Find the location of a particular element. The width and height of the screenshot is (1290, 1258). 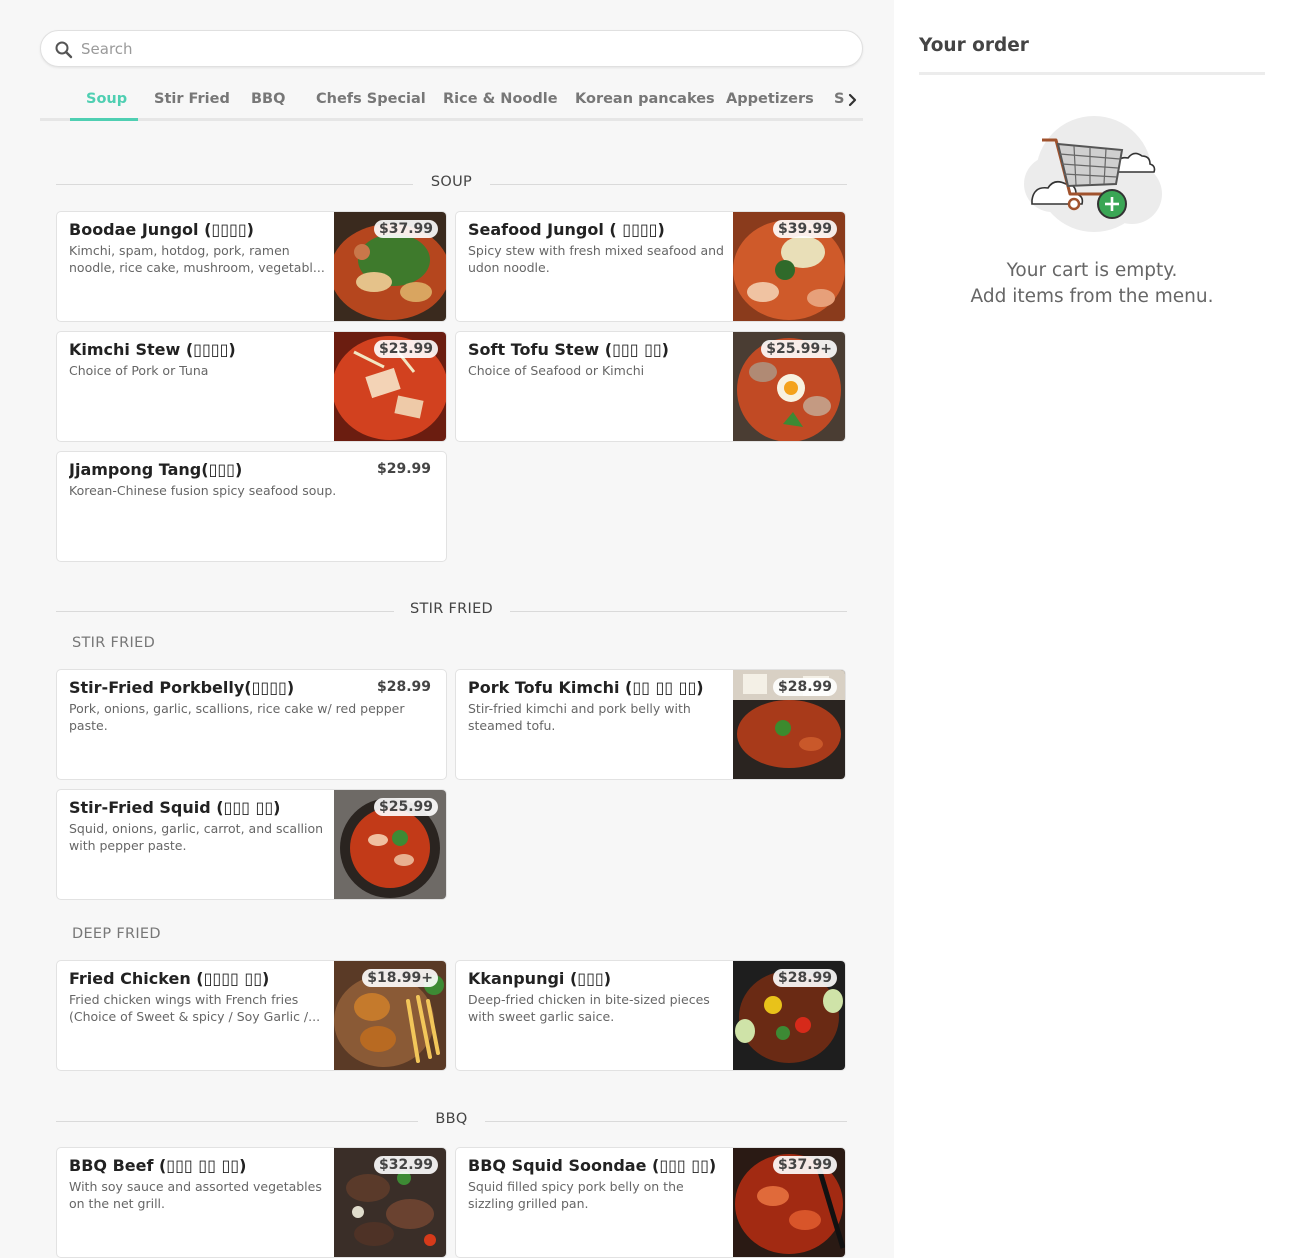

tab-korean-pancakes: Korean pancakes is located at coordinates (645, 99).